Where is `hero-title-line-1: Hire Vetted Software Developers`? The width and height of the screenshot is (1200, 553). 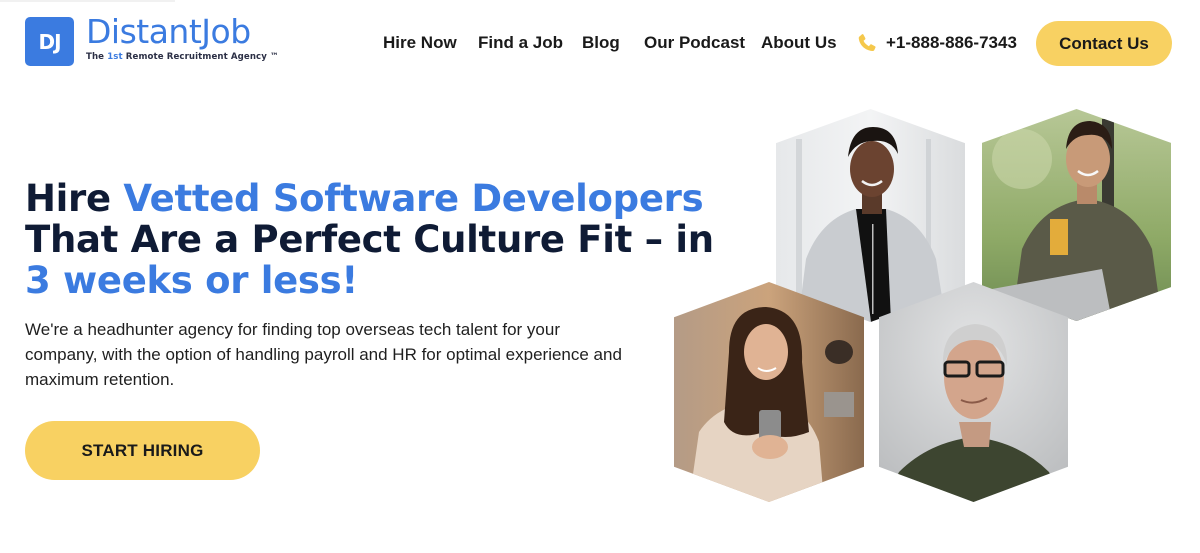 hero-title-line-1: Hire Vetted Software Developers is located at coordinates (364, 198).